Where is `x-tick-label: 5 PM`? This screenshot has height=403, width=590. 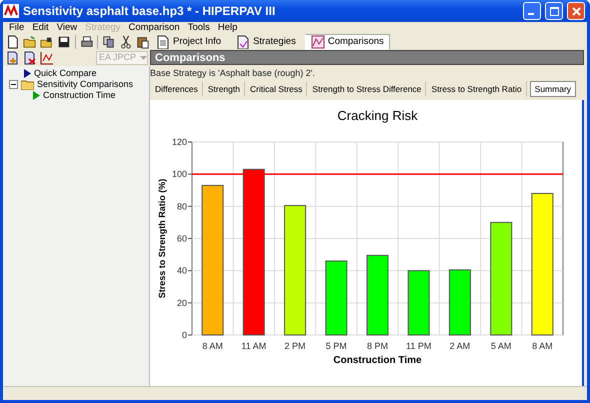
x-tick-label: 5 PM is located at coordinates (336, 346).